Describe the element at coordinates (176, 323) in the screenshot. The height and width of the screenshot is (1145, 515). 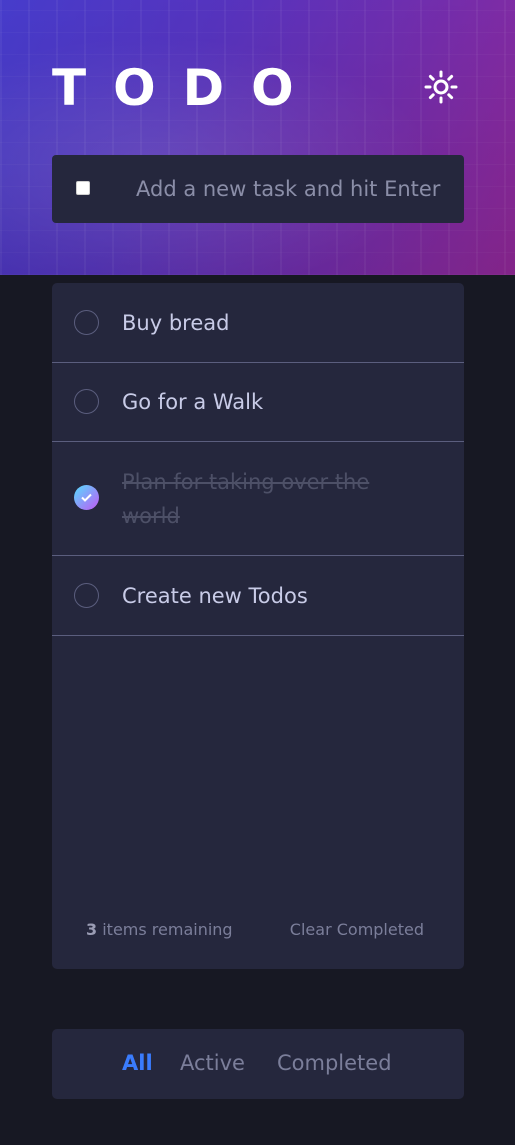
I see `todo-text: Buy bread` at that location.